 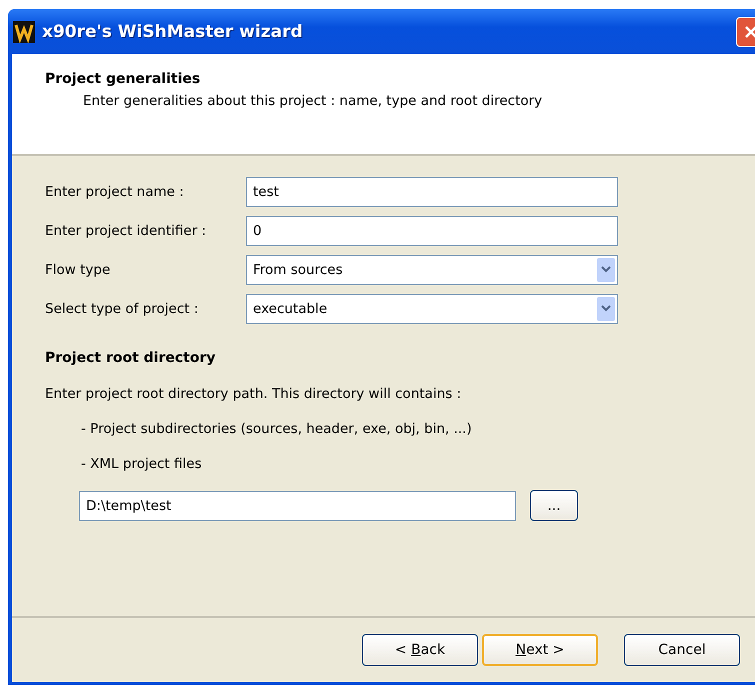 I want to click on close-icon, so click(x=749, y=31).